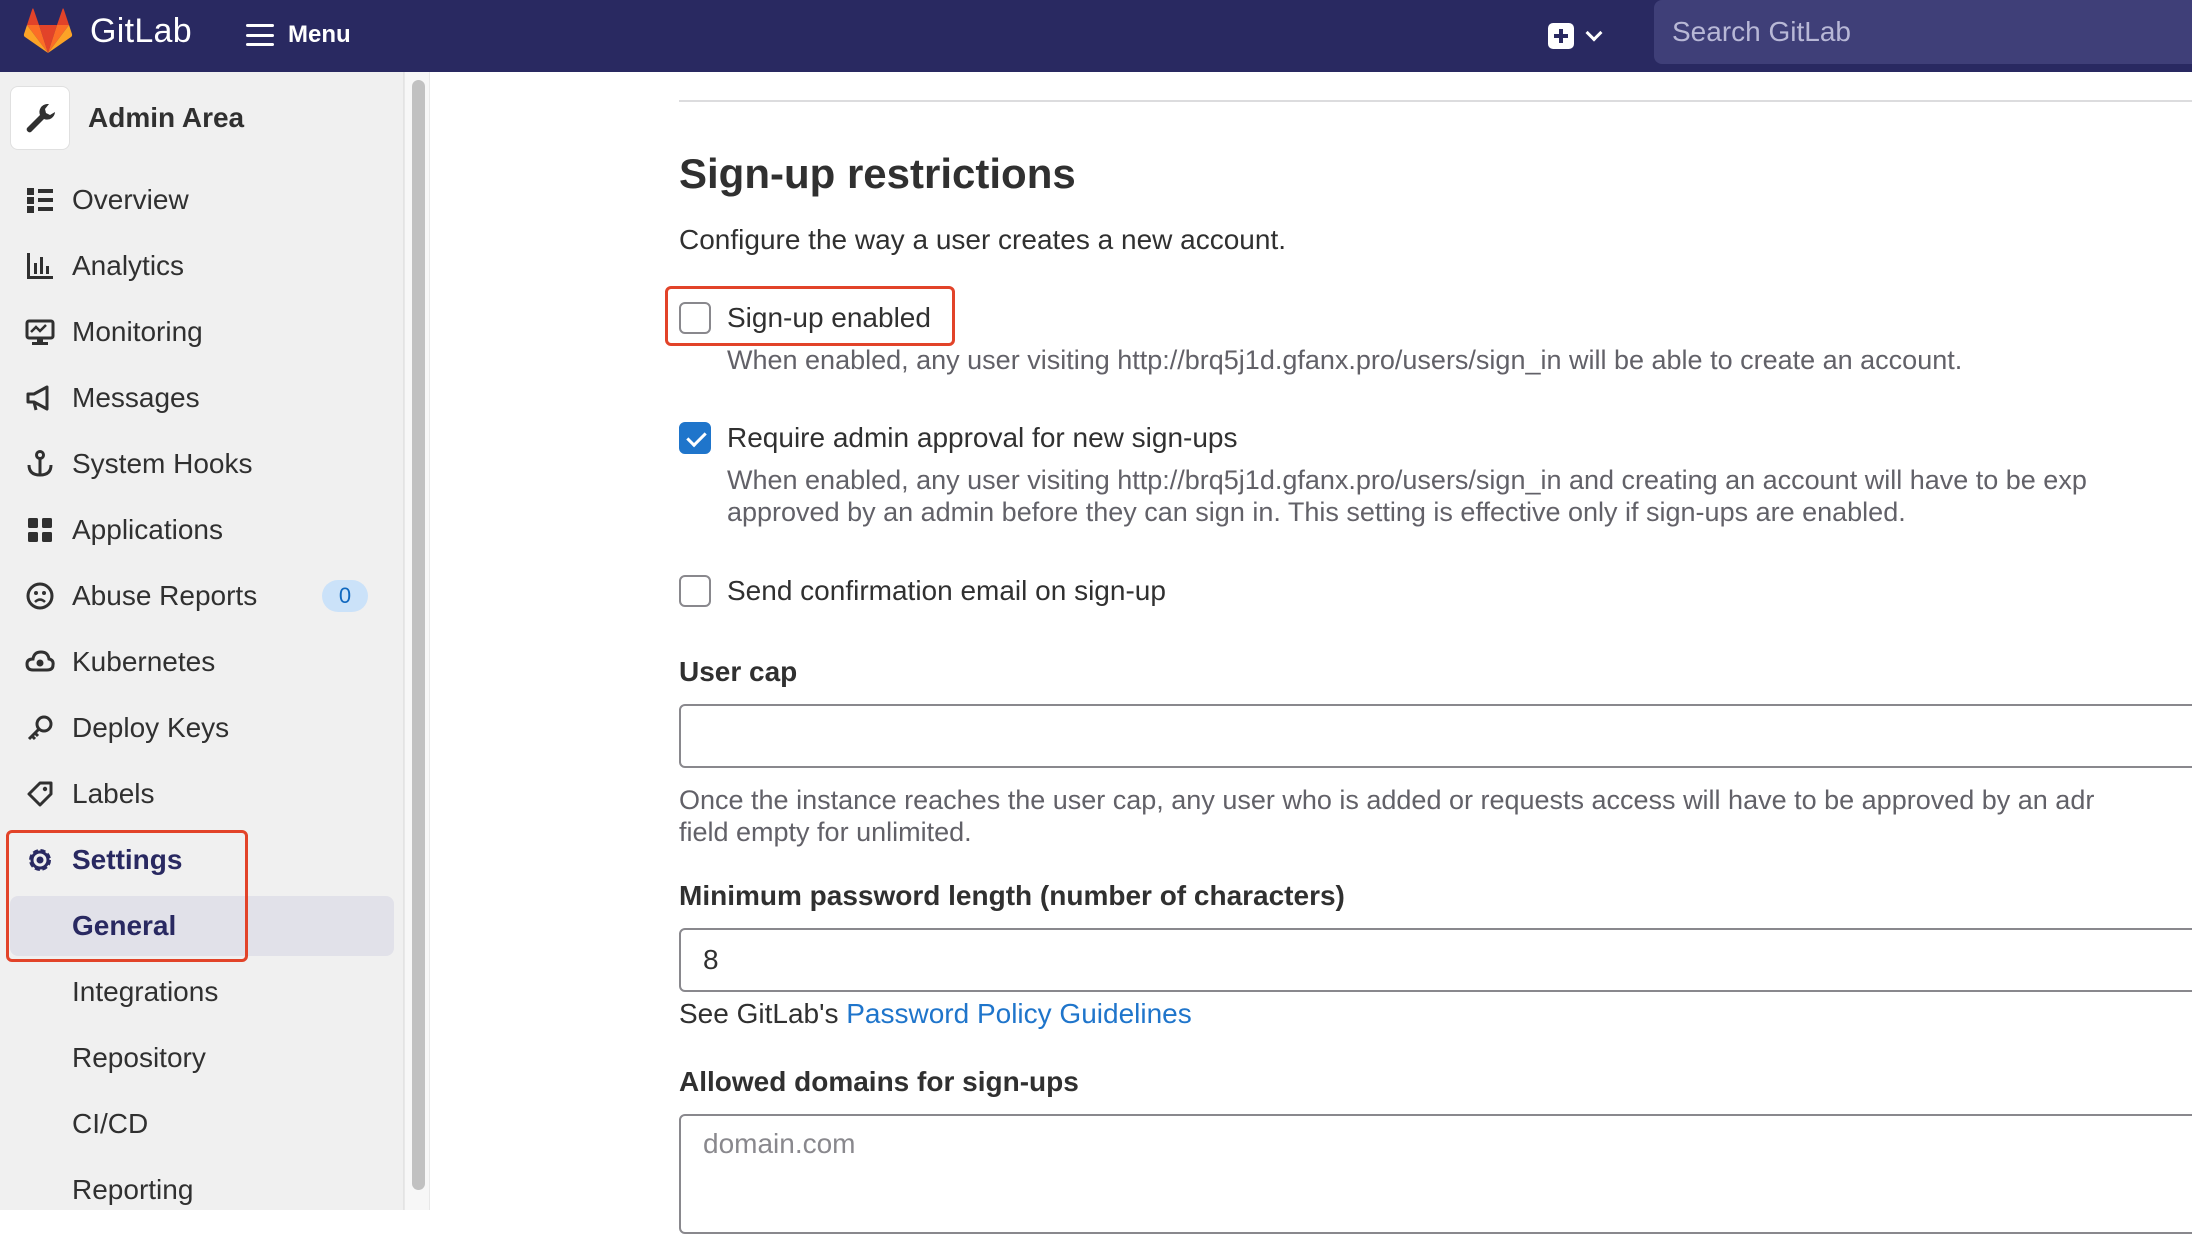 This screenshot has width=2192, height=1234. Describe the element at coordinates (1561, 36) in the screenshot. I see `plus-square-icon` at that location.